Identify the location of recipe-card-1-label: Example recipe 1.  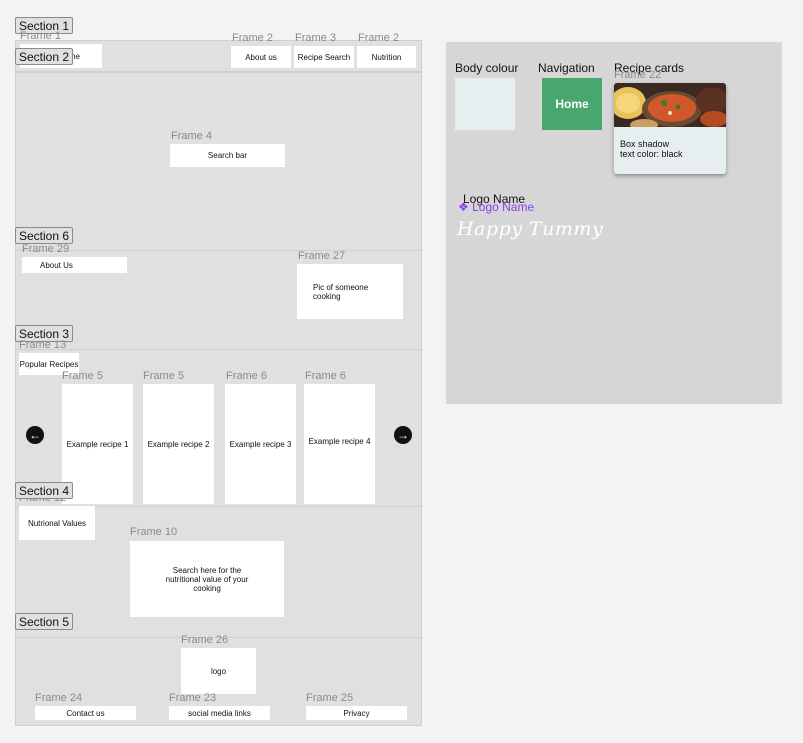
(97, 444).